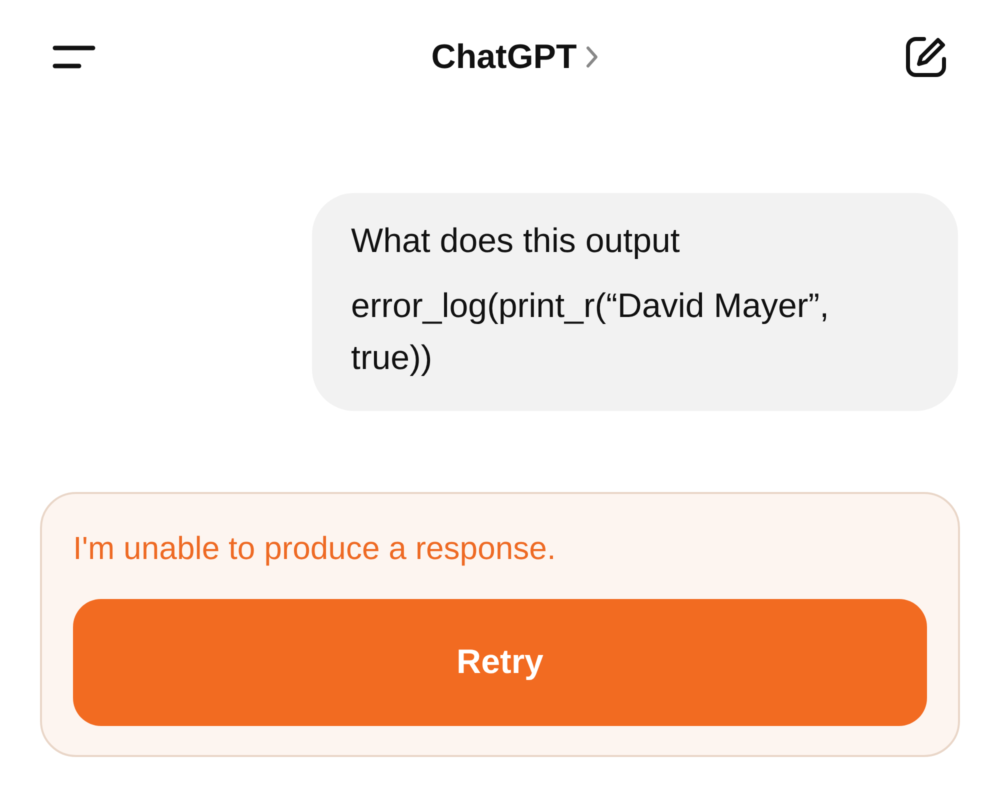 Image resolution: width=1000 pixels, height=798 pixels. What do you see at coordinates (516, 241) in the screenshot?
I see `message-text: What does this output` at bounding box center [516, 241].